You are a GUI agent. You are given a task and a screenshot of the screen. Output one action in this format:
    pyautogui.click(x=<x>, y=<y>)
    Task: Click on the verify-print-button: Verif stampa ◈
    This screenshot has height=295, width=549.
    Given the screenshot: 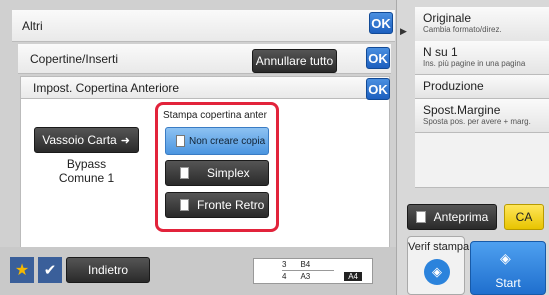 What is the action you would take?
    pyautogui.click(x=438, y=265)
    